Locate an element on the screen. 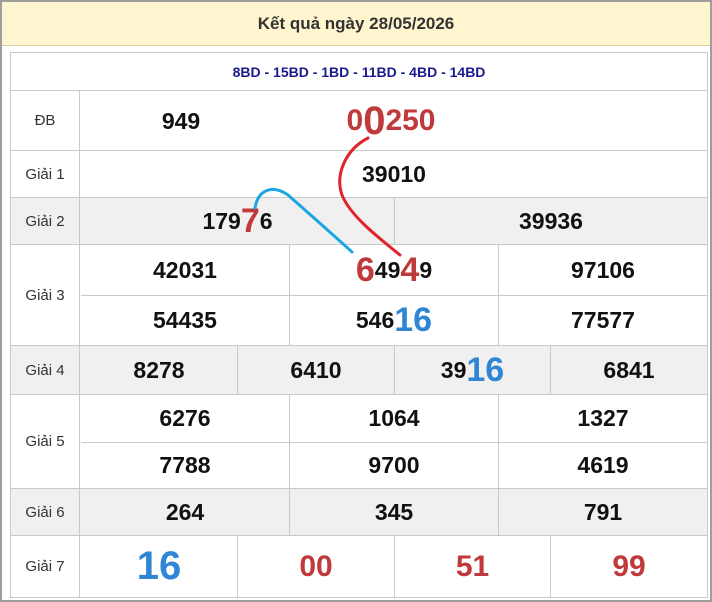 The image size is (712, 602). db-code: 949 is located at coordinates (181, 120).